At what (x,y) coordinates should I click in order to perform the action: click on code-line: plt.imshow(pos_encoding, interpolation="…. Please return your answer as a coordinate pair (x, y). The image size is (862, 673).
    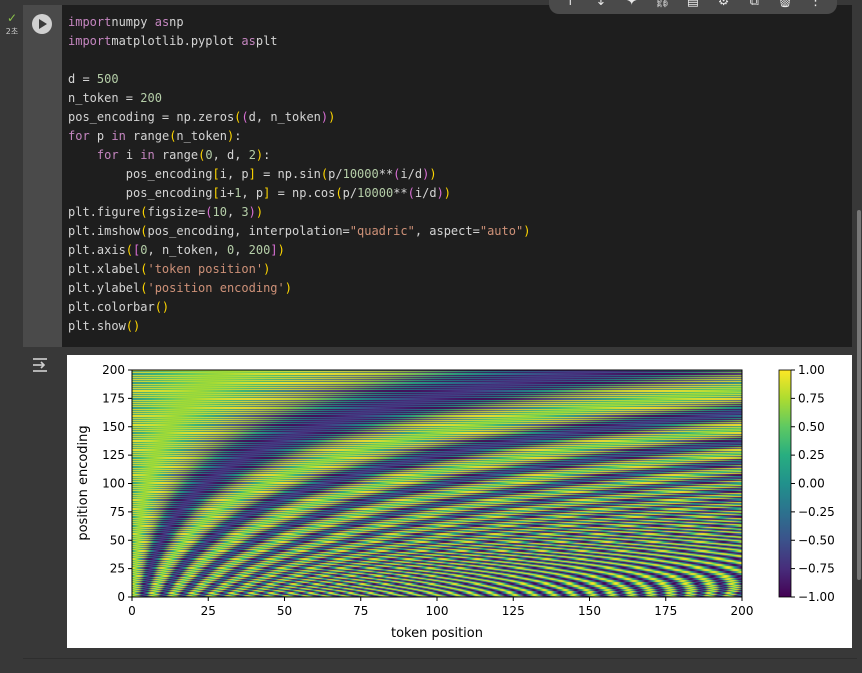
    Looking at the image, I should click on (299, 231).